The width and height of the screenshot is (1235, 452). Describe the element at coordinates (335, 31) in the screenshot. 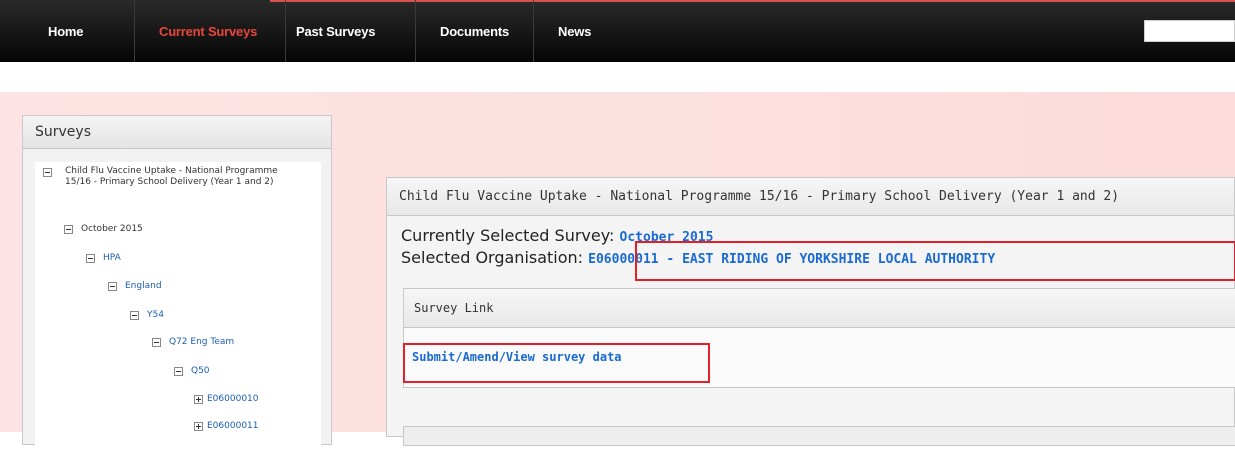

I see `nav-item-past-surveys: Past Surveys` at that location.